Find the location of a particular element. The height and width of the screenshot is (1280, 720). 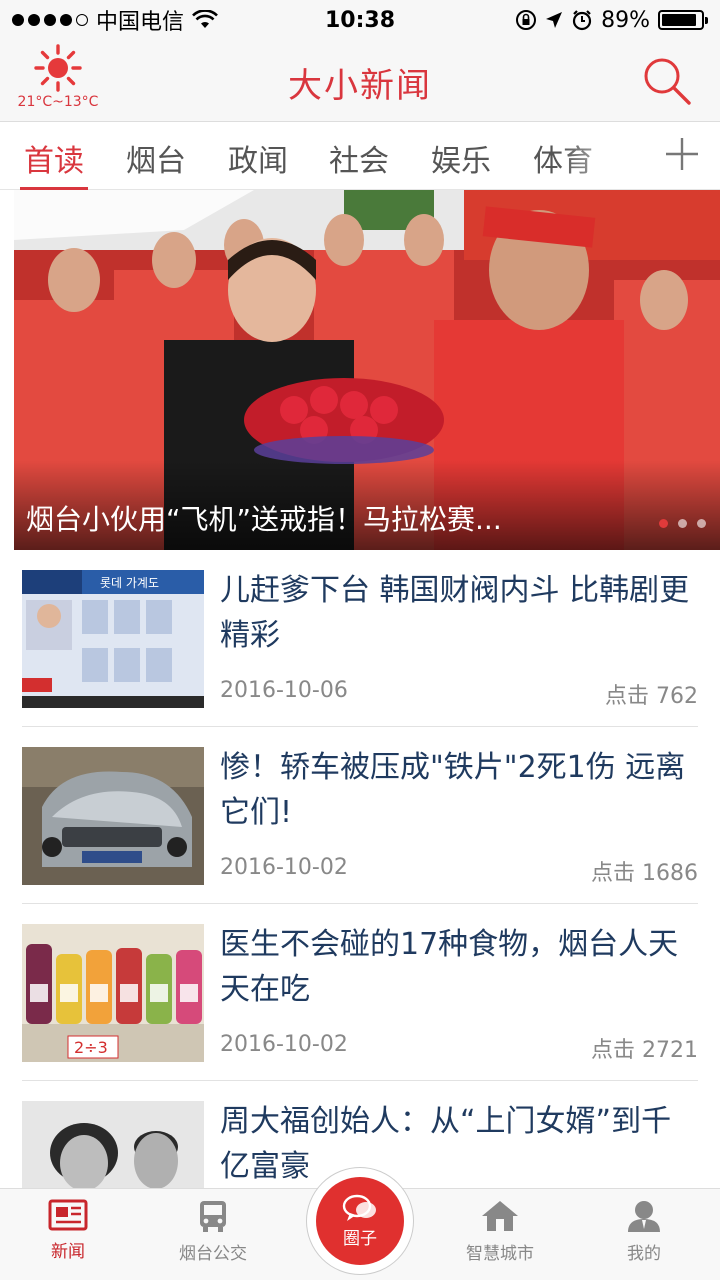

battery-icon is located at coordinates (683, 20).